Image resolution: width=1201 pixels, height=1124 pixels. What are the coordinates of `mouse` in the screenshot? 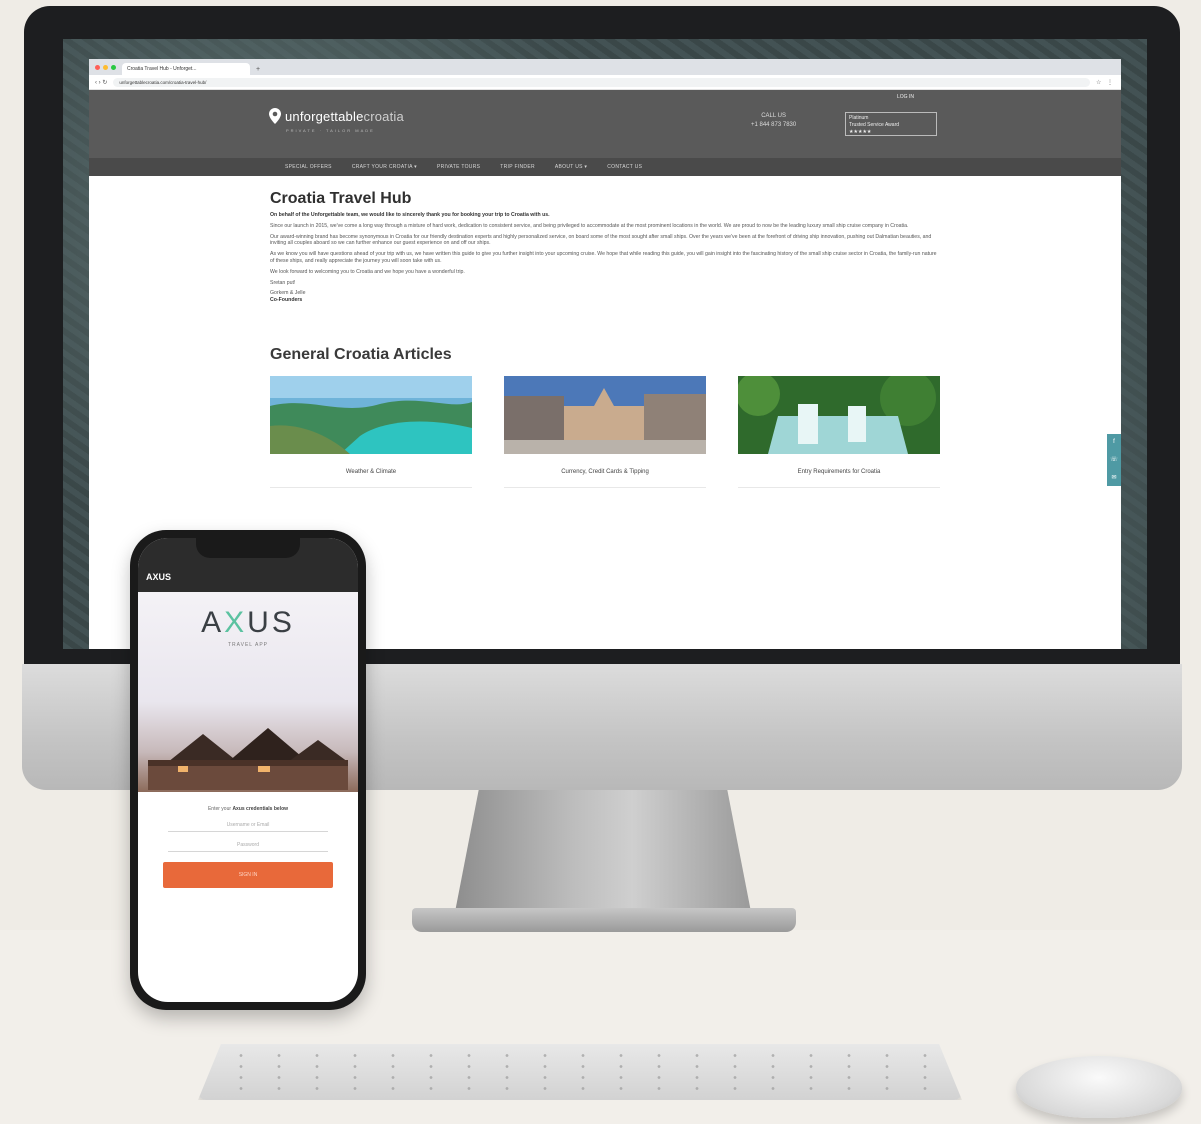 It's located at (1099, 1087).